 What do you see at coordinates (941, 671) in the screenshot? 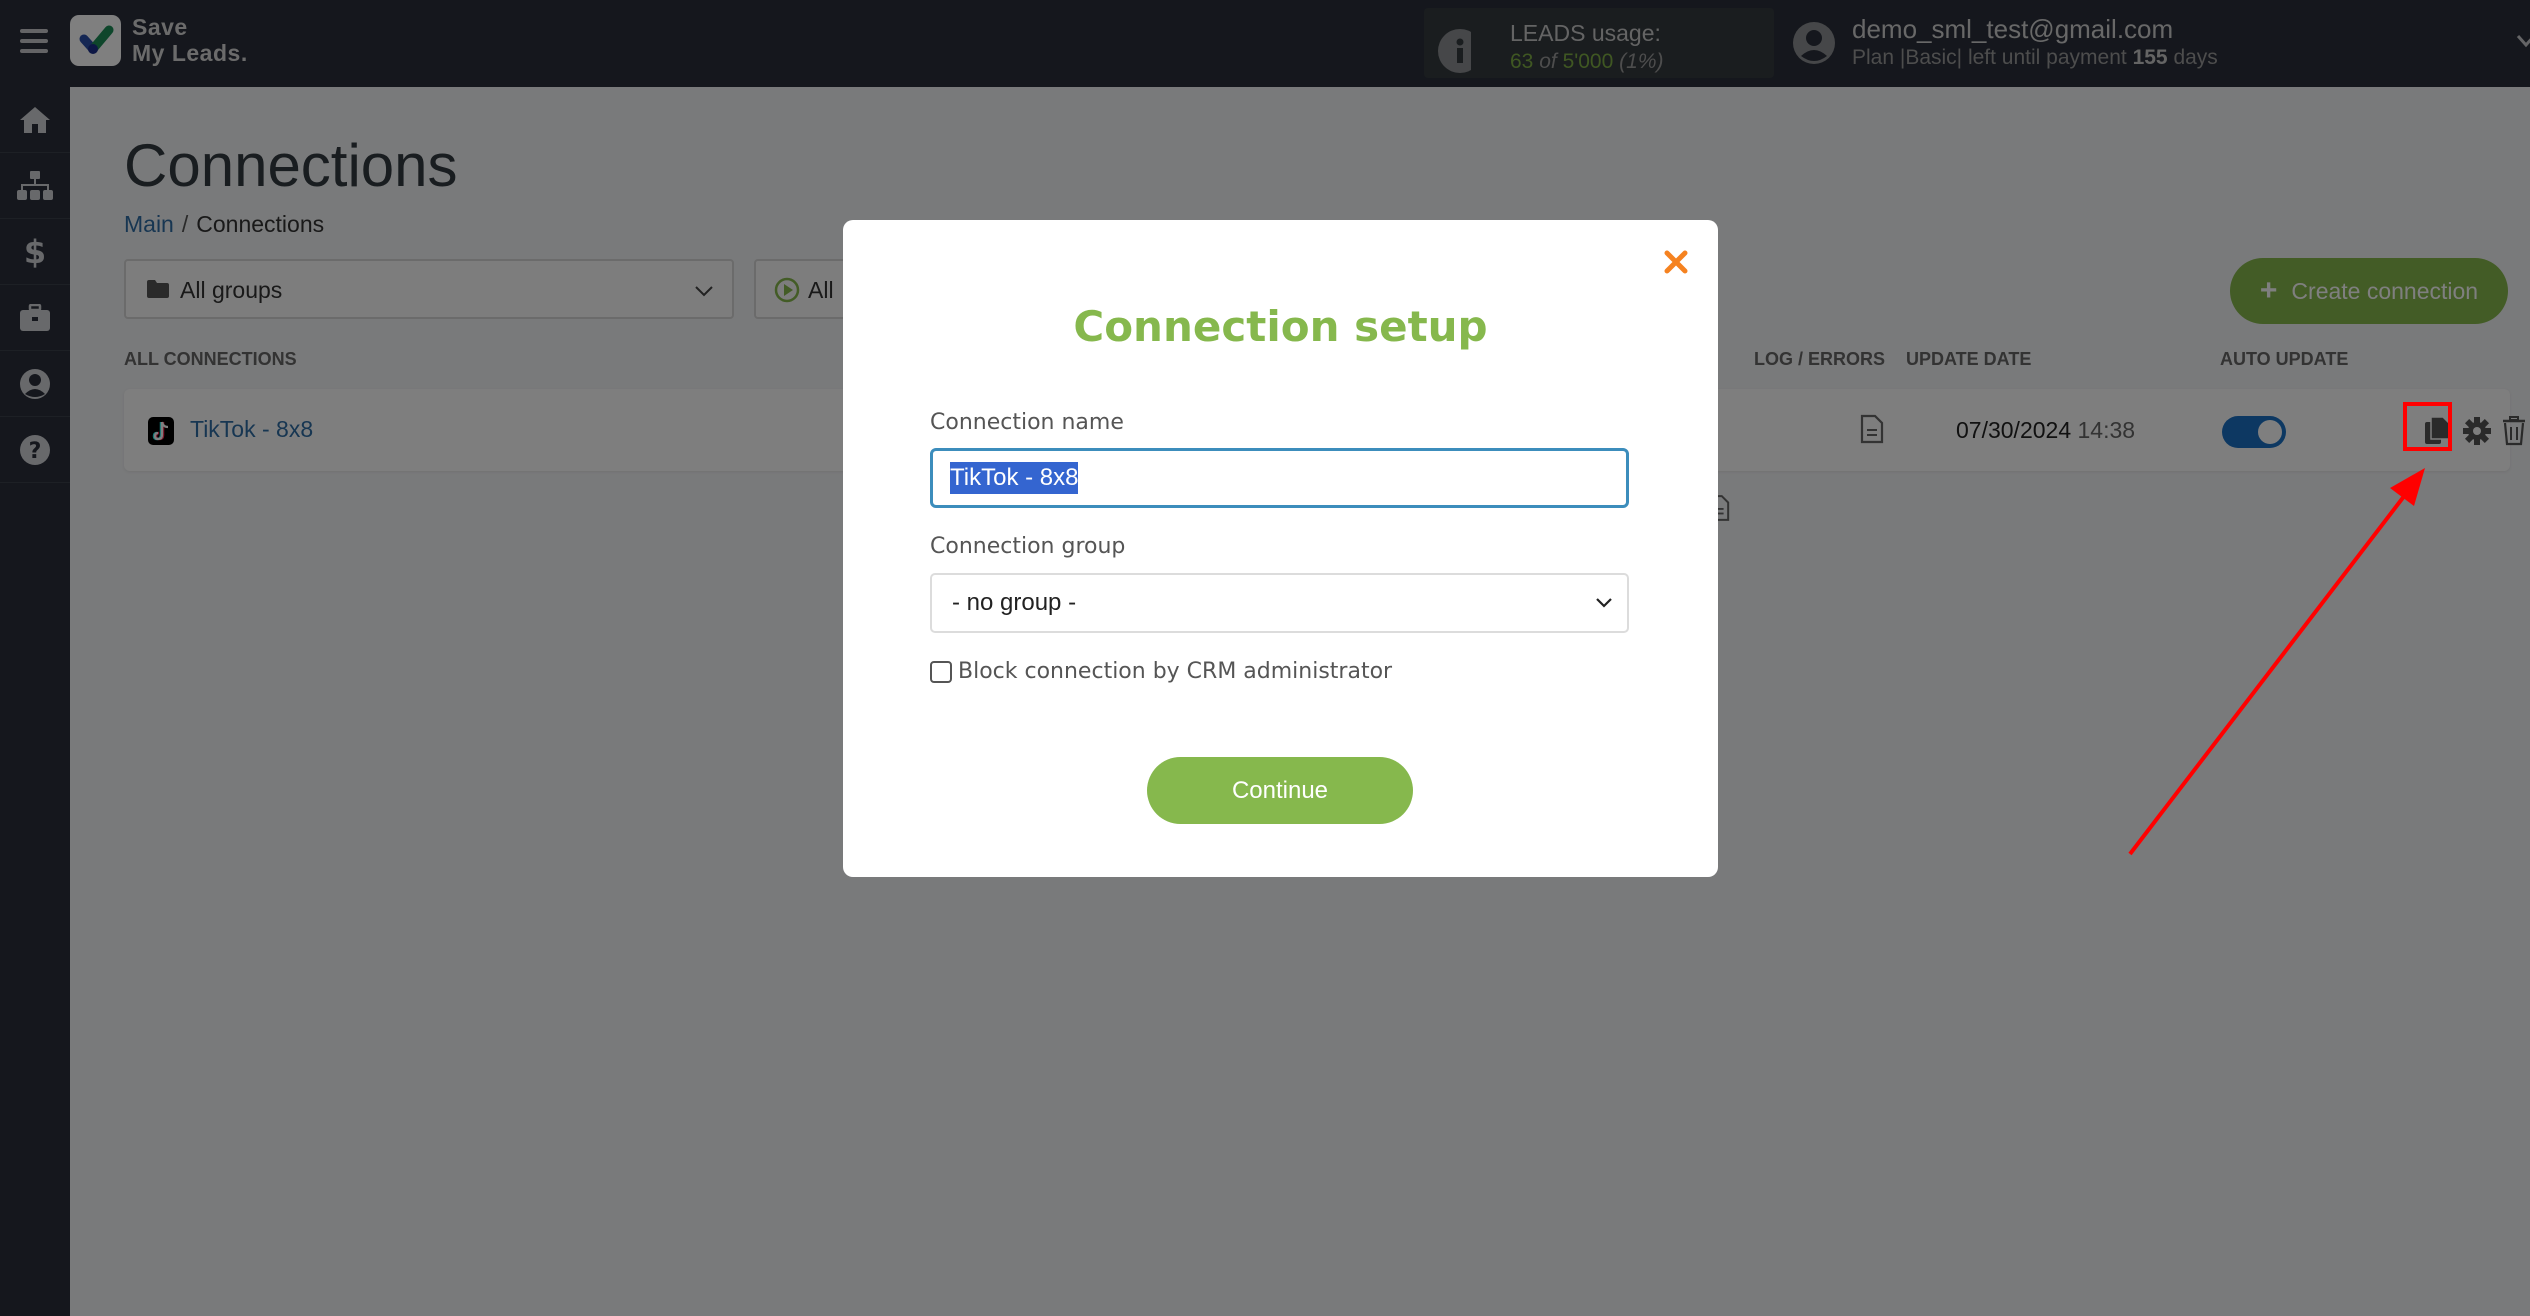
I see `block-connection-checkbox` at bounding box center [941, 671].